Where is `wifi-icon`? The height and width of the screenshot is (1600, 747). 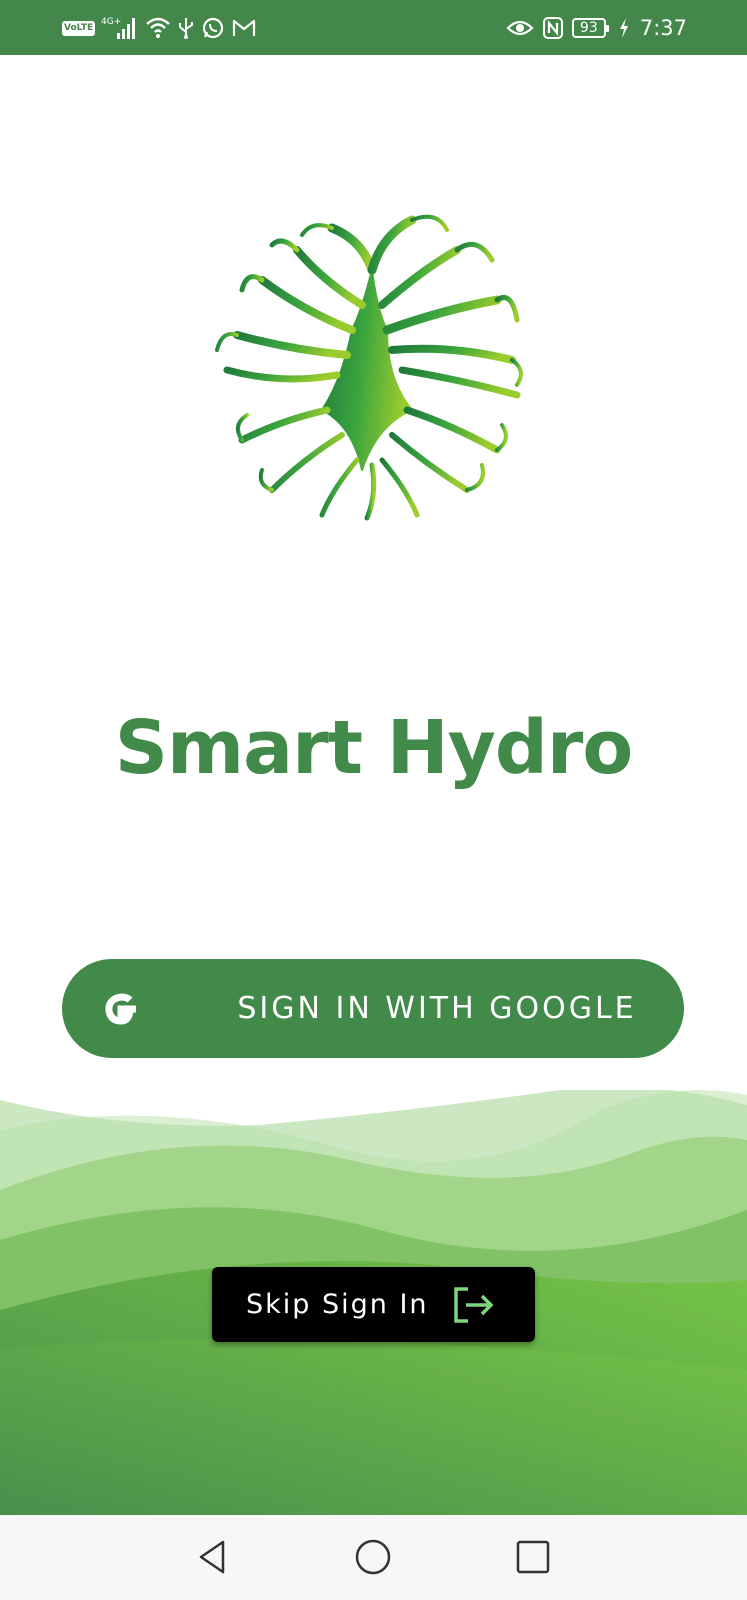 wifi-icon is located at coordinates (158, 28).